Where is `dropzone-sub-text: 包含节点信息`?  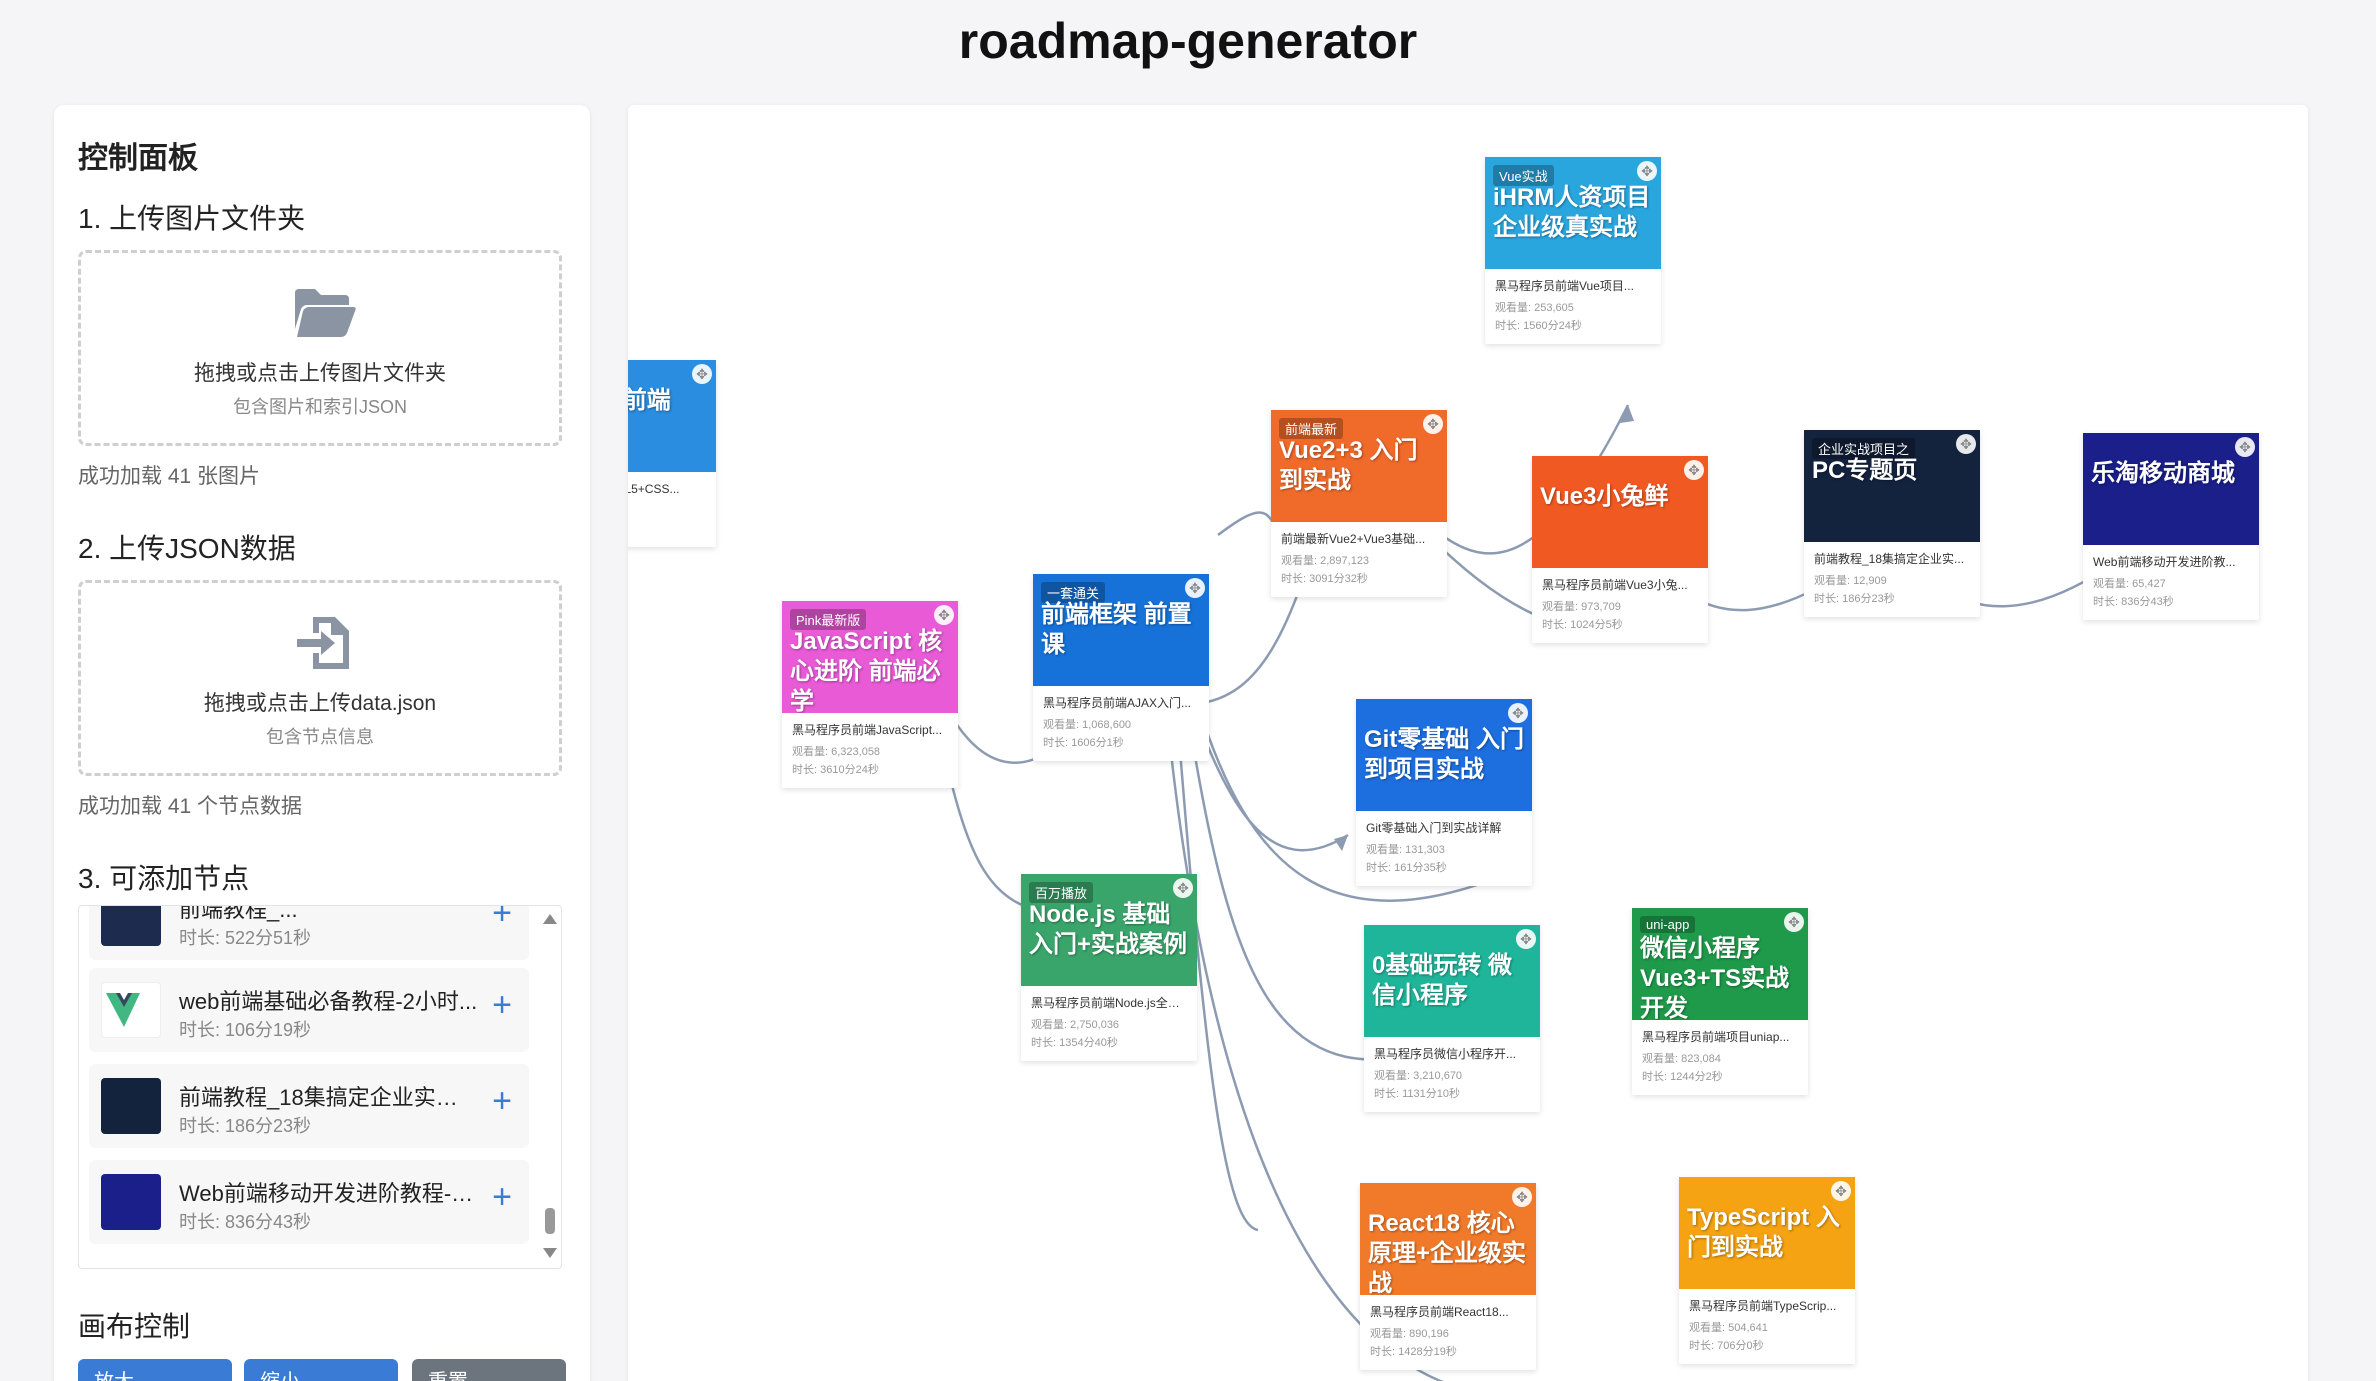
dropzone-sub-text: 包含节点信息 is located at coordinates (320, 737).